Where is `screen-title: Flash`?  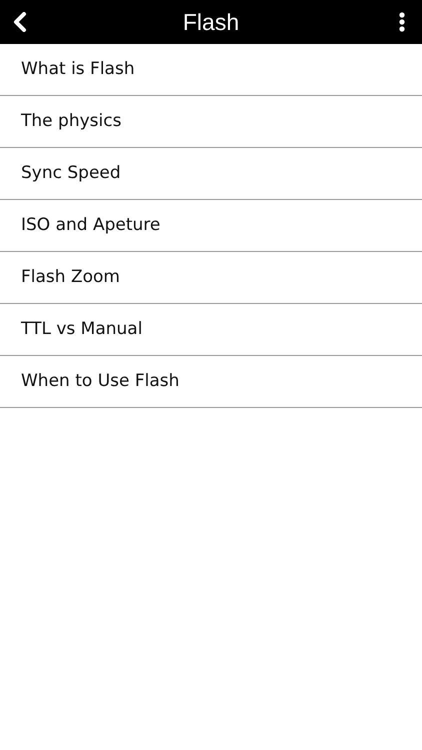 screen-title: Flash is located at coordinates (211, 22).